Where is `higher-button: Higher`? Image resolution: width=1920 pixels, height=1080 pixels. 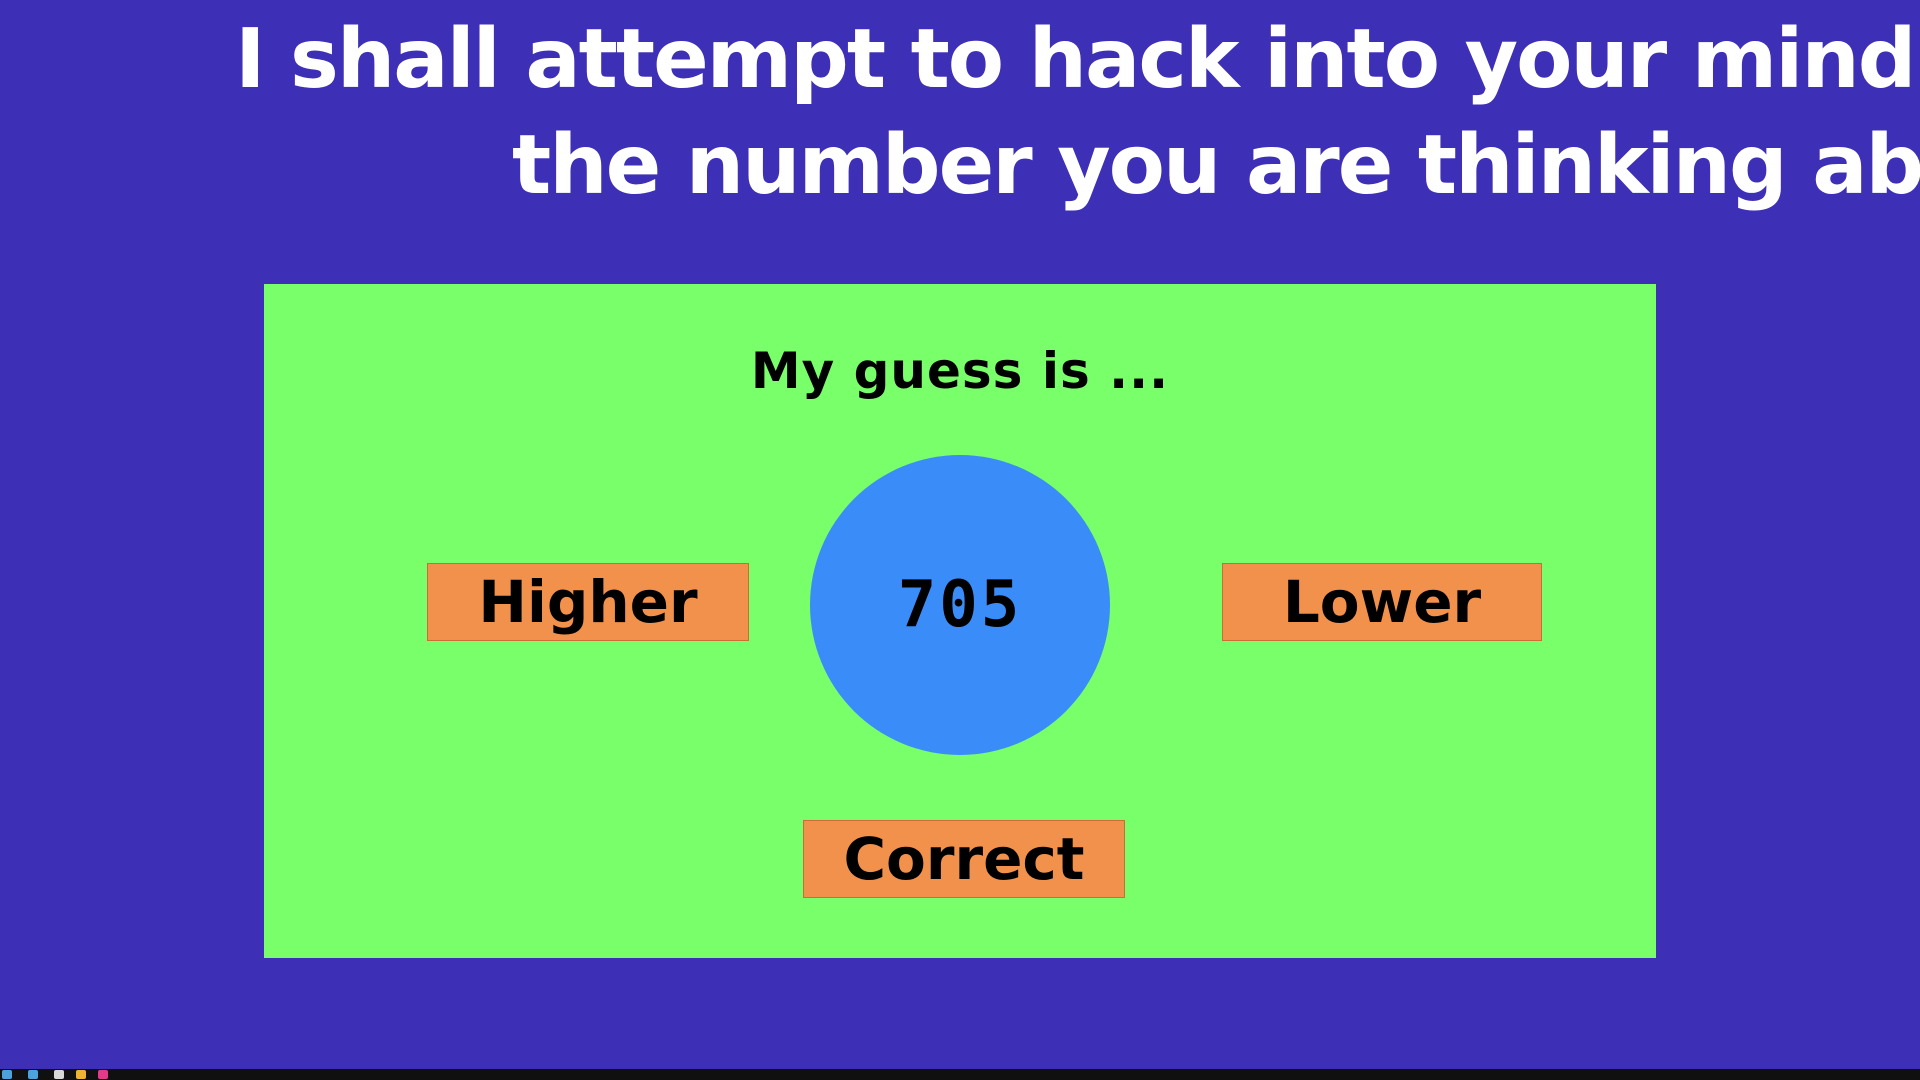 higher-button: Higher is located at coordinates (588, 602).